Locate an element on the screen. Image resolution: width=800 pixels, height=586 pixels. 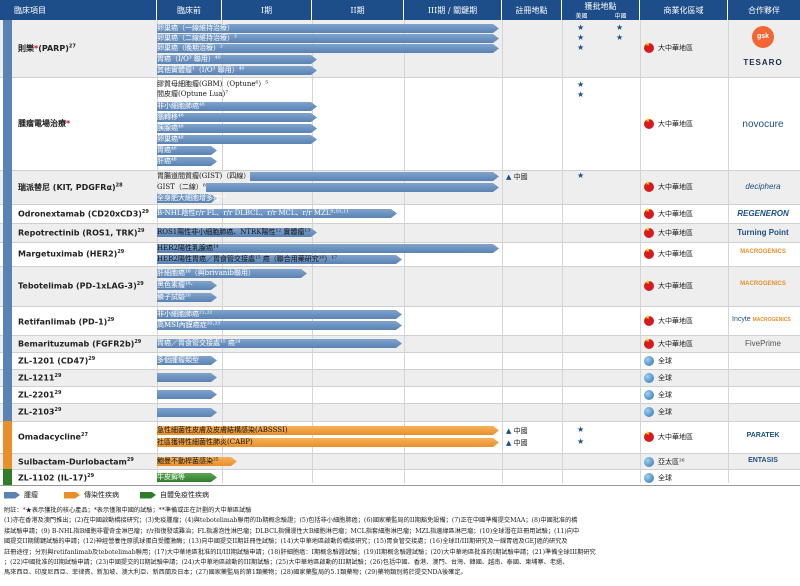
legend-autoimmune: 自體免疫性疾病 is located at coordinates (174, 495).